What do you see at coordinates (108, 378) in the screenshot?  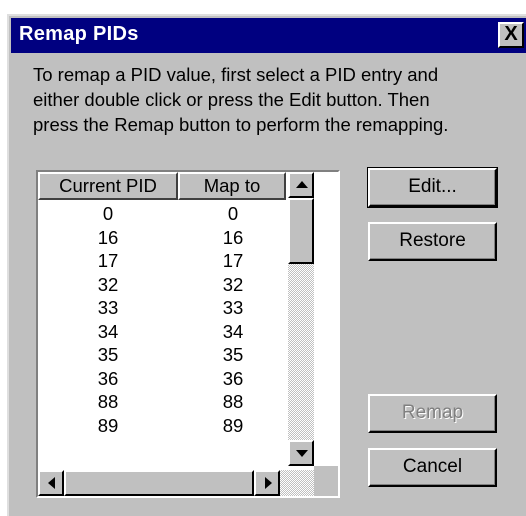 I see `current-pid-cell: 36` at bounding box center [108, 378].